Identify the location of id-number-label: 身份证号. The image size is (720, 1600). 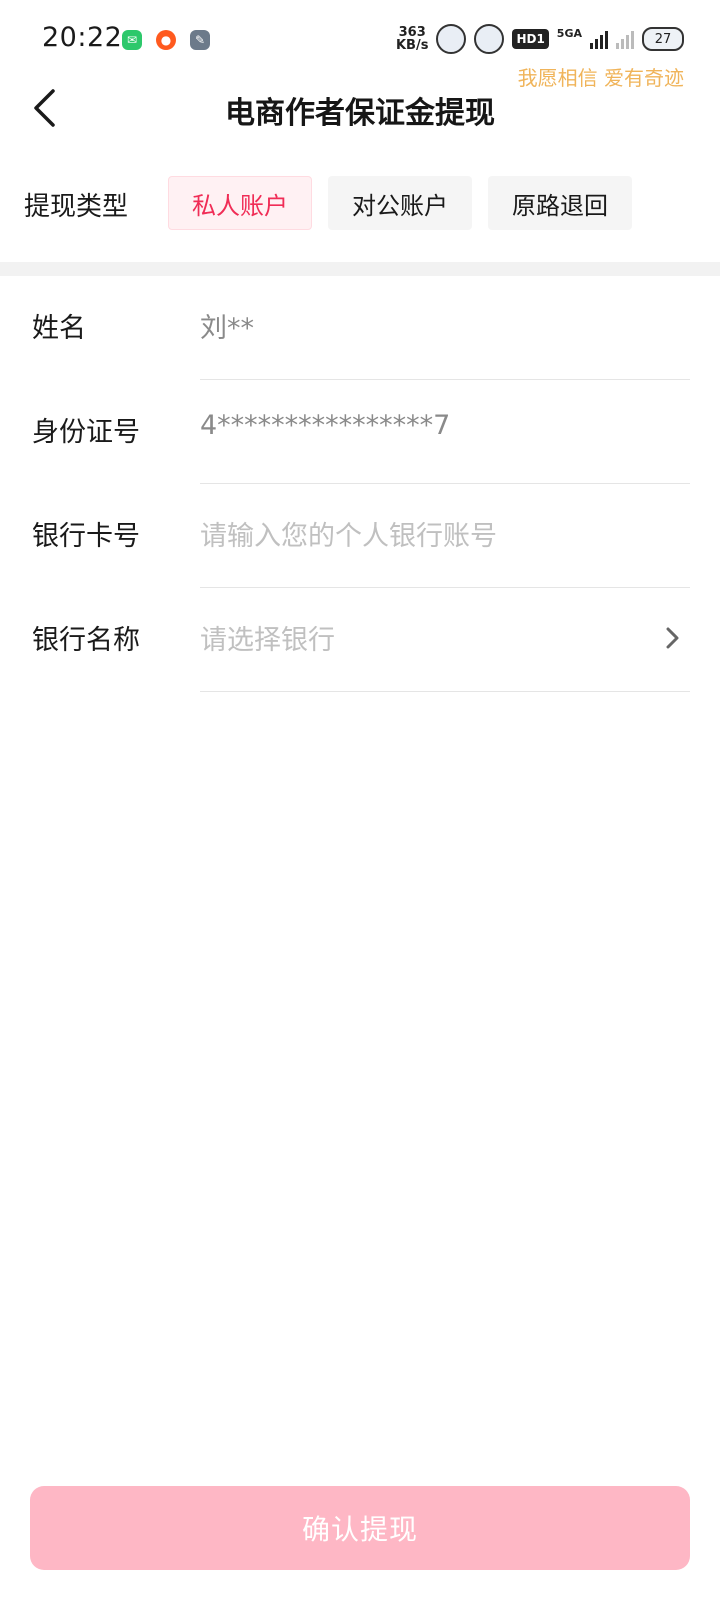
(86, 432).